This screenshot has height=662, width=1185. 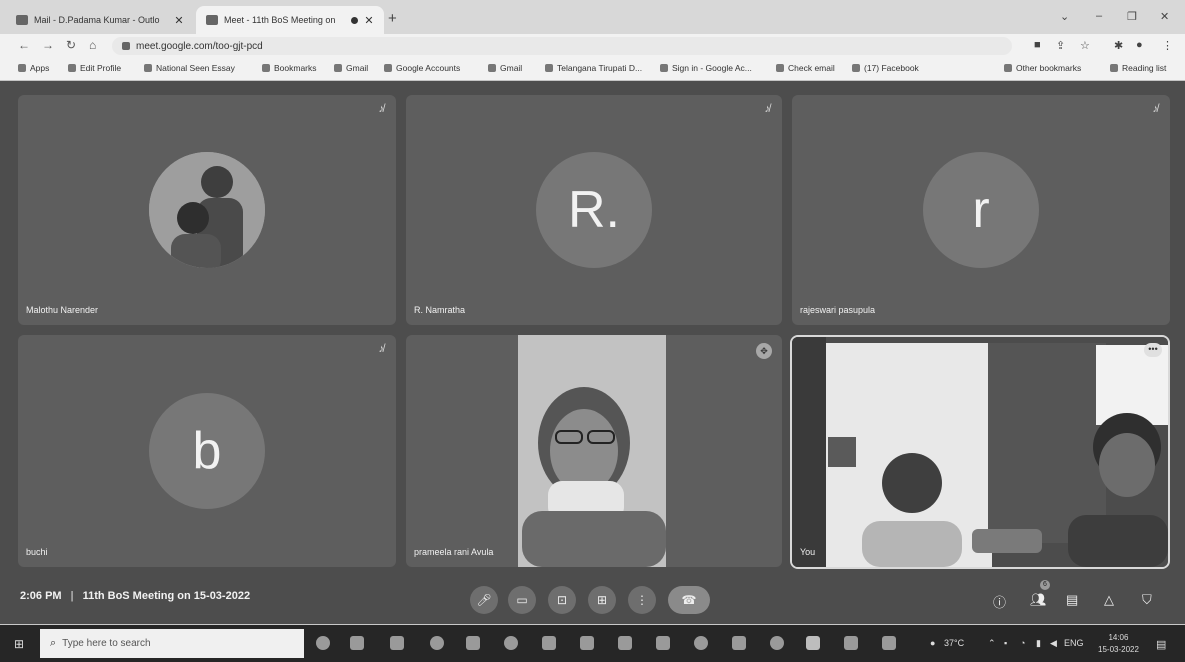 What do you see at coordinates (980, 452) in the screenshot?
I see `self-view-tile: ••• You` at bounding box center [980, 452].